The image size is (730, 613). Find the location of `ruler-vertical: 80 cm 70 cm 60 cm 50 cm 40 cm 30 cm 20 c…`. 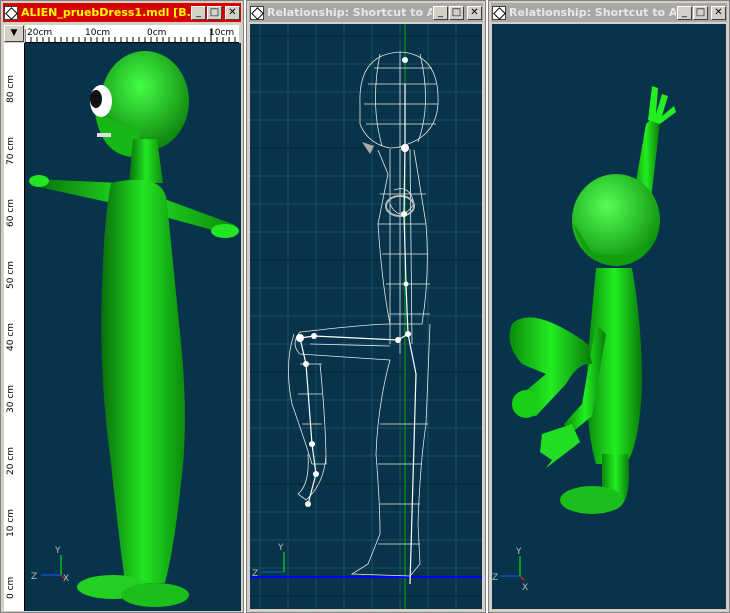

ruler-vertical: 80 cm 70 cm 60 cm 50 cm 40 cm 30 cm 20 c… is located at coordinates (14, 327).